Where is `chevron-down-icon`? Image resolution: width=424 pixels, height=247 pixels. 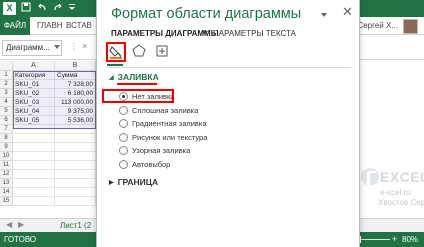
chevron-down-icon is located at coordinates (57, 47).